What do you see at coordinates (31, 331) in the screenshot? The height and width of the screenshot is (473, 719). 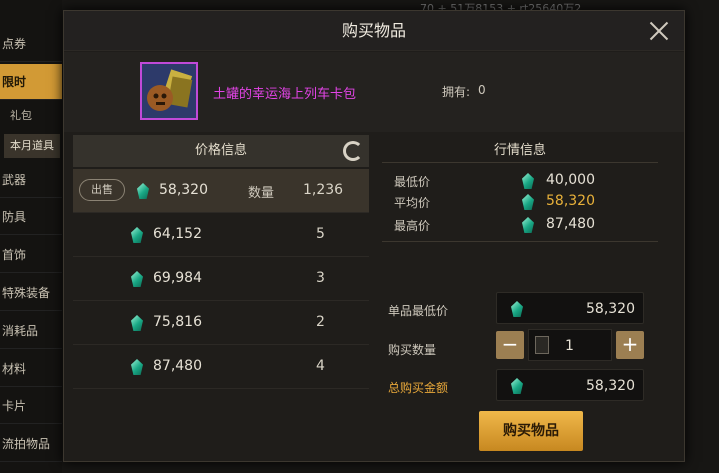 I see `sidebar-item-consumable: 消耗品` at bounding box center [31, 331].